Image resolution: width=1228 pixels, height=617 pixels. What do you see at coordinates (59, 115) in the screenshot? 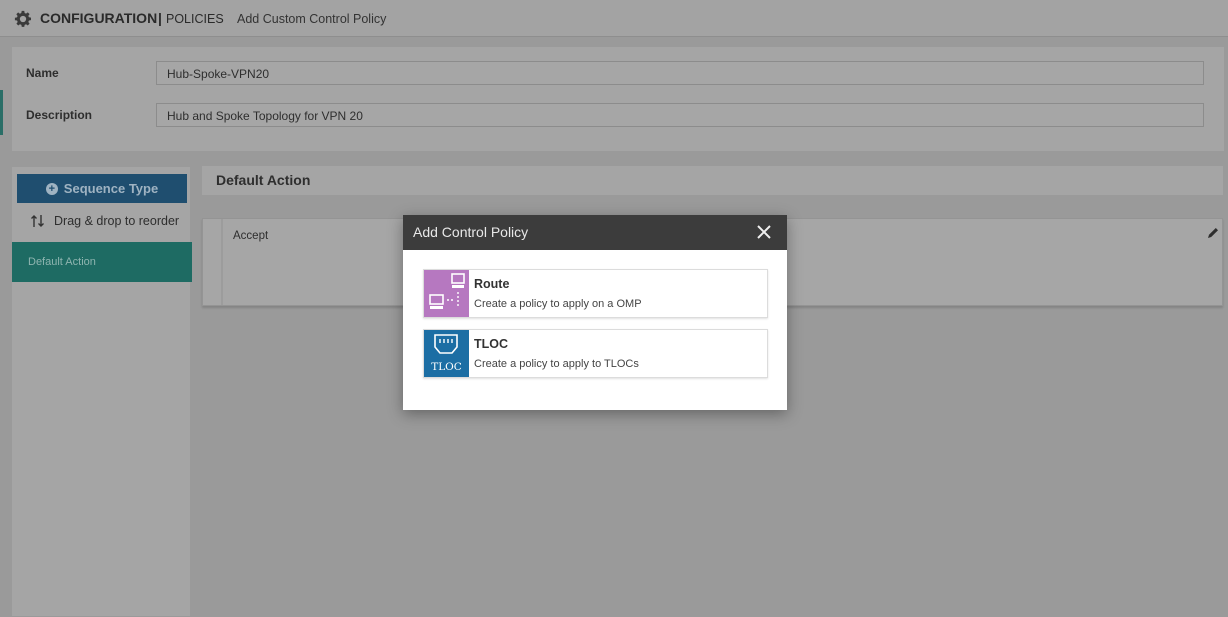
I see `description-label: Description` at bounding box center [59, 115].